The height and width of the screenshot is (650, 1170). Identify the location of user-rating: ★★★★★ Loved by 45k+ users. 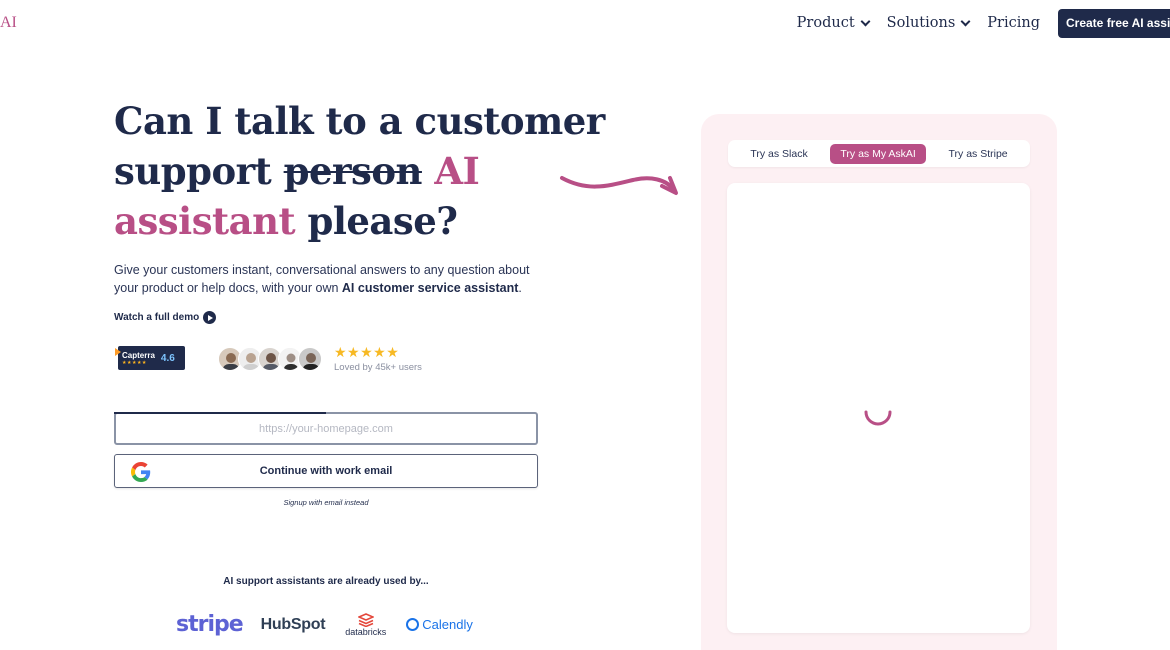
(378, 358).